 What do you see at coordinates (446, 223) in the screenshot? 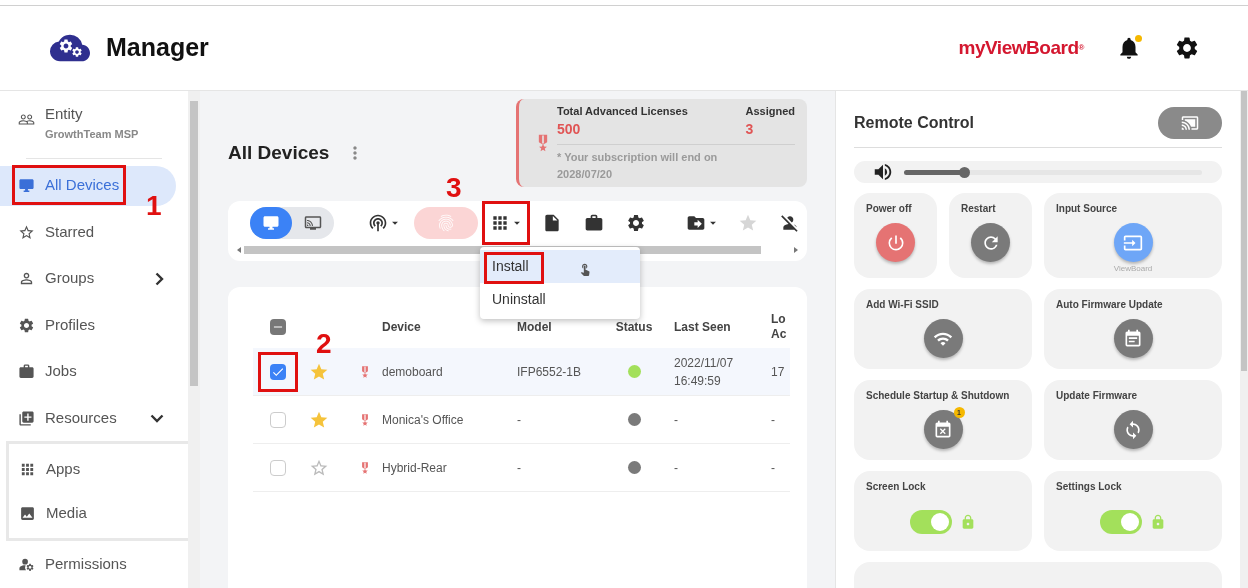
I see `fingerprint-icon` at bounding box center [446, 223].